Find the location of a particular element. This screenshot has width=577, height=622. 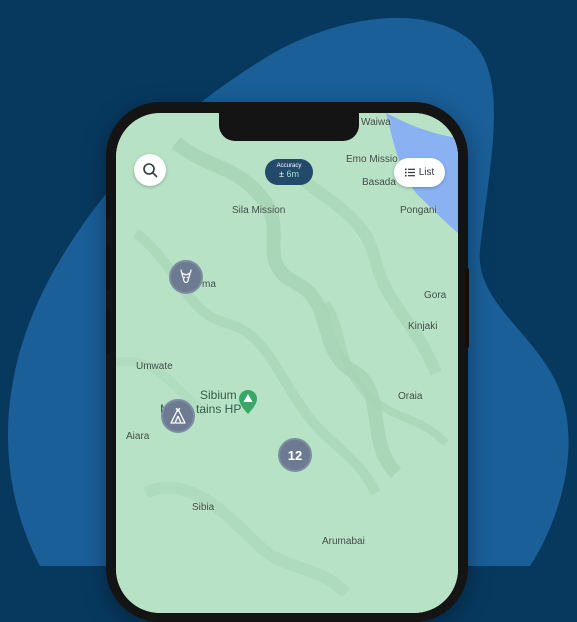

place-label-ma: ma is located at coordinates (209, 284).